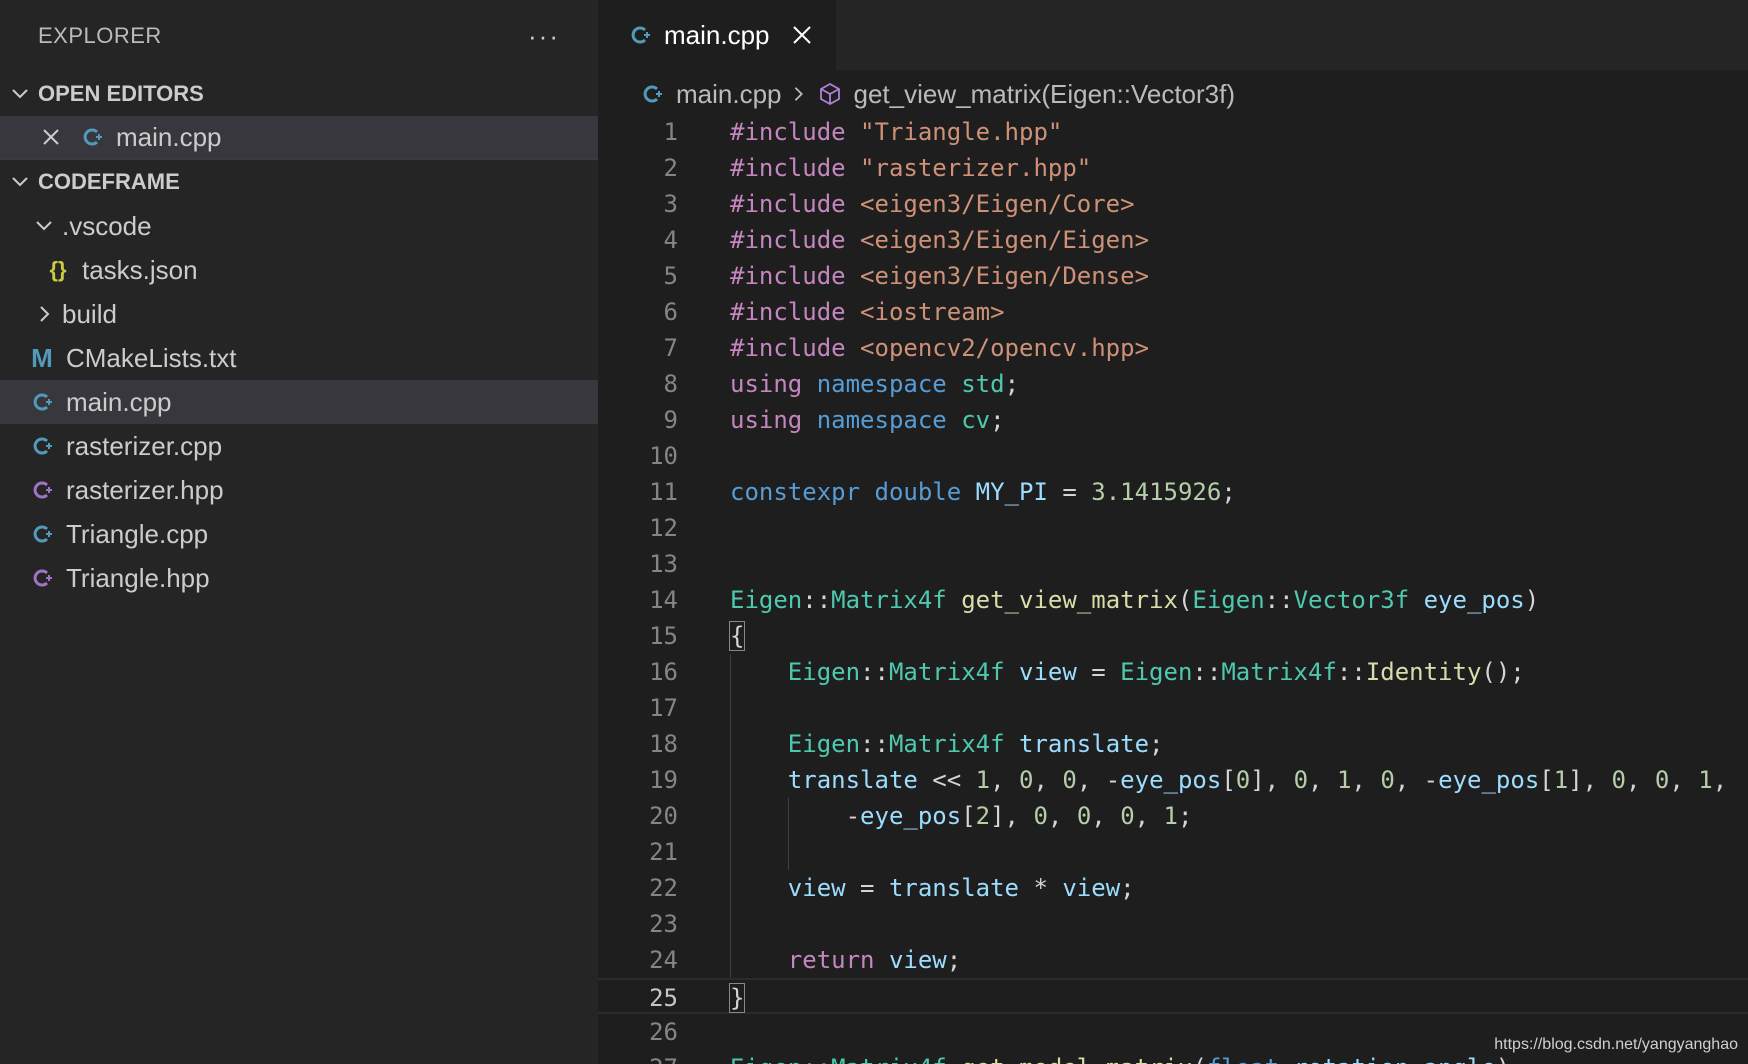  I want to click on code-token: view, so click(917, 960).